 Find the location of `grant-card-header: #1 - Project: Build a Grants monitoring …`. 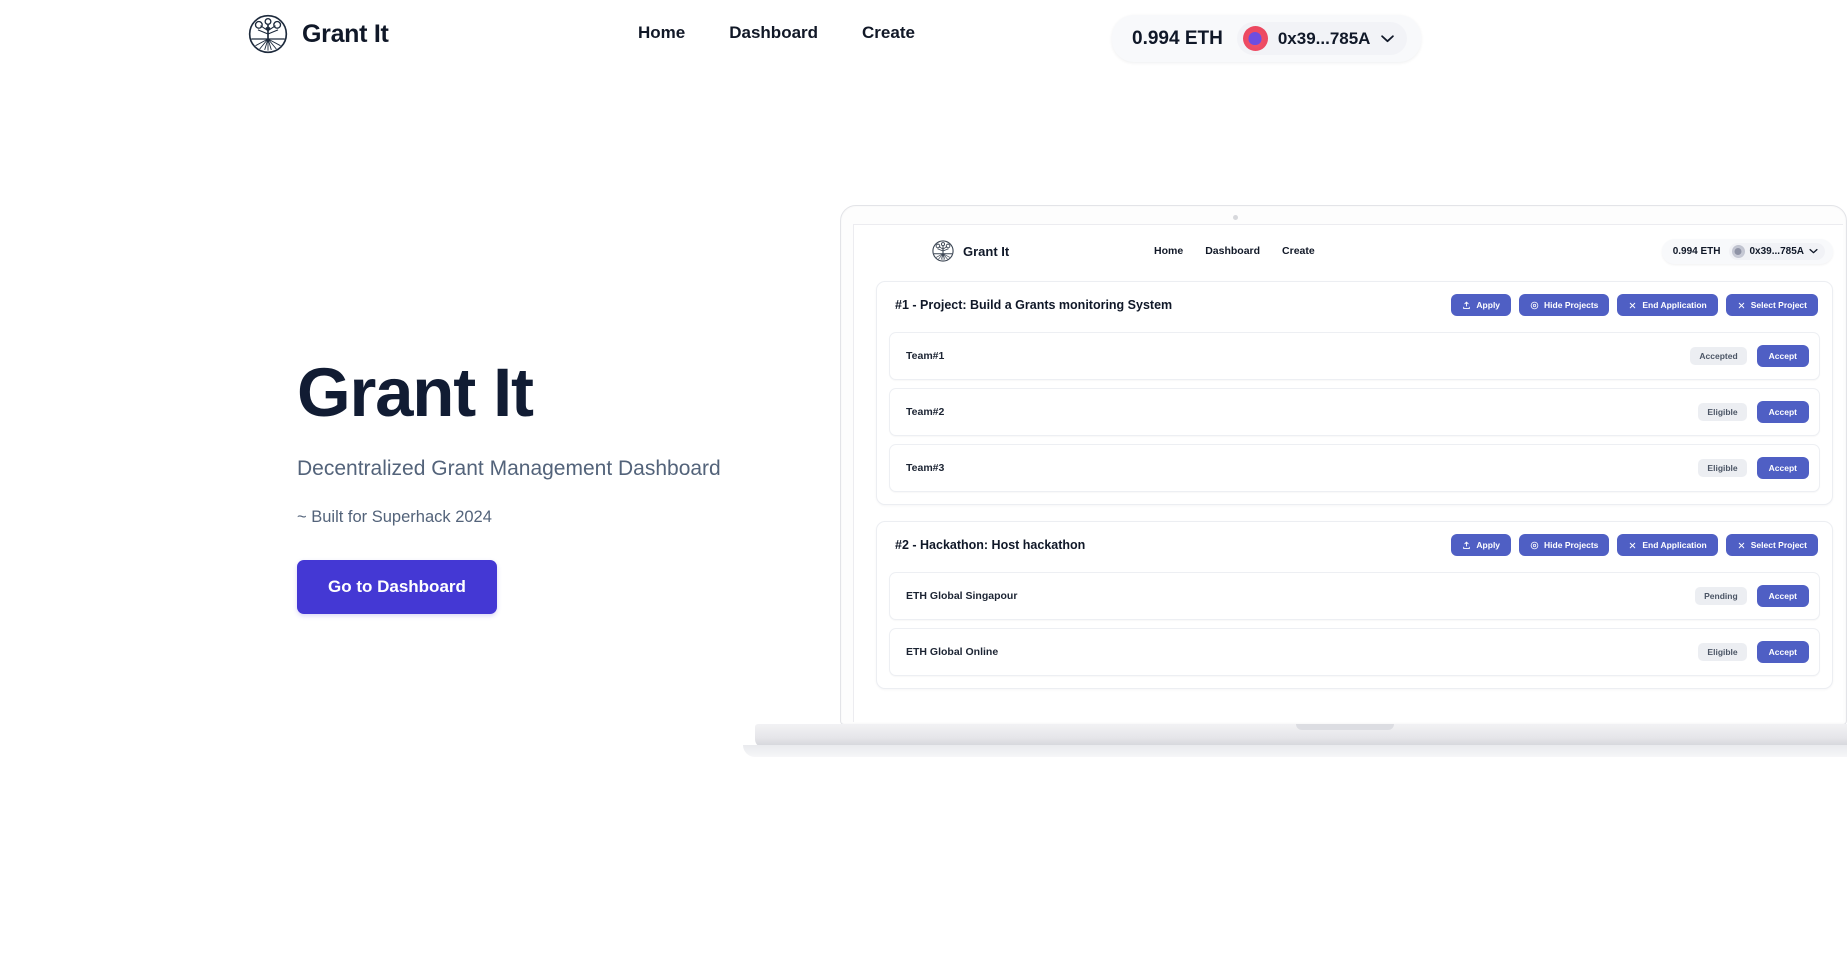

grant-card-header: #1 - Project: Build a Grants monitoring … is located at coordinates (1354, 305).